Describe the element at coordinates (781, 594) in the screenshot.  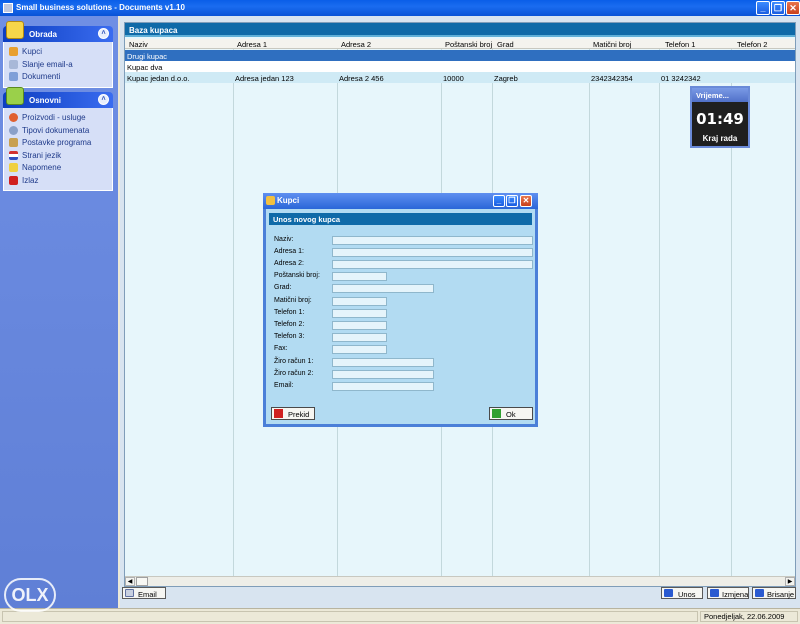
I see `brisanje-button-label: Brisanje` at that location.